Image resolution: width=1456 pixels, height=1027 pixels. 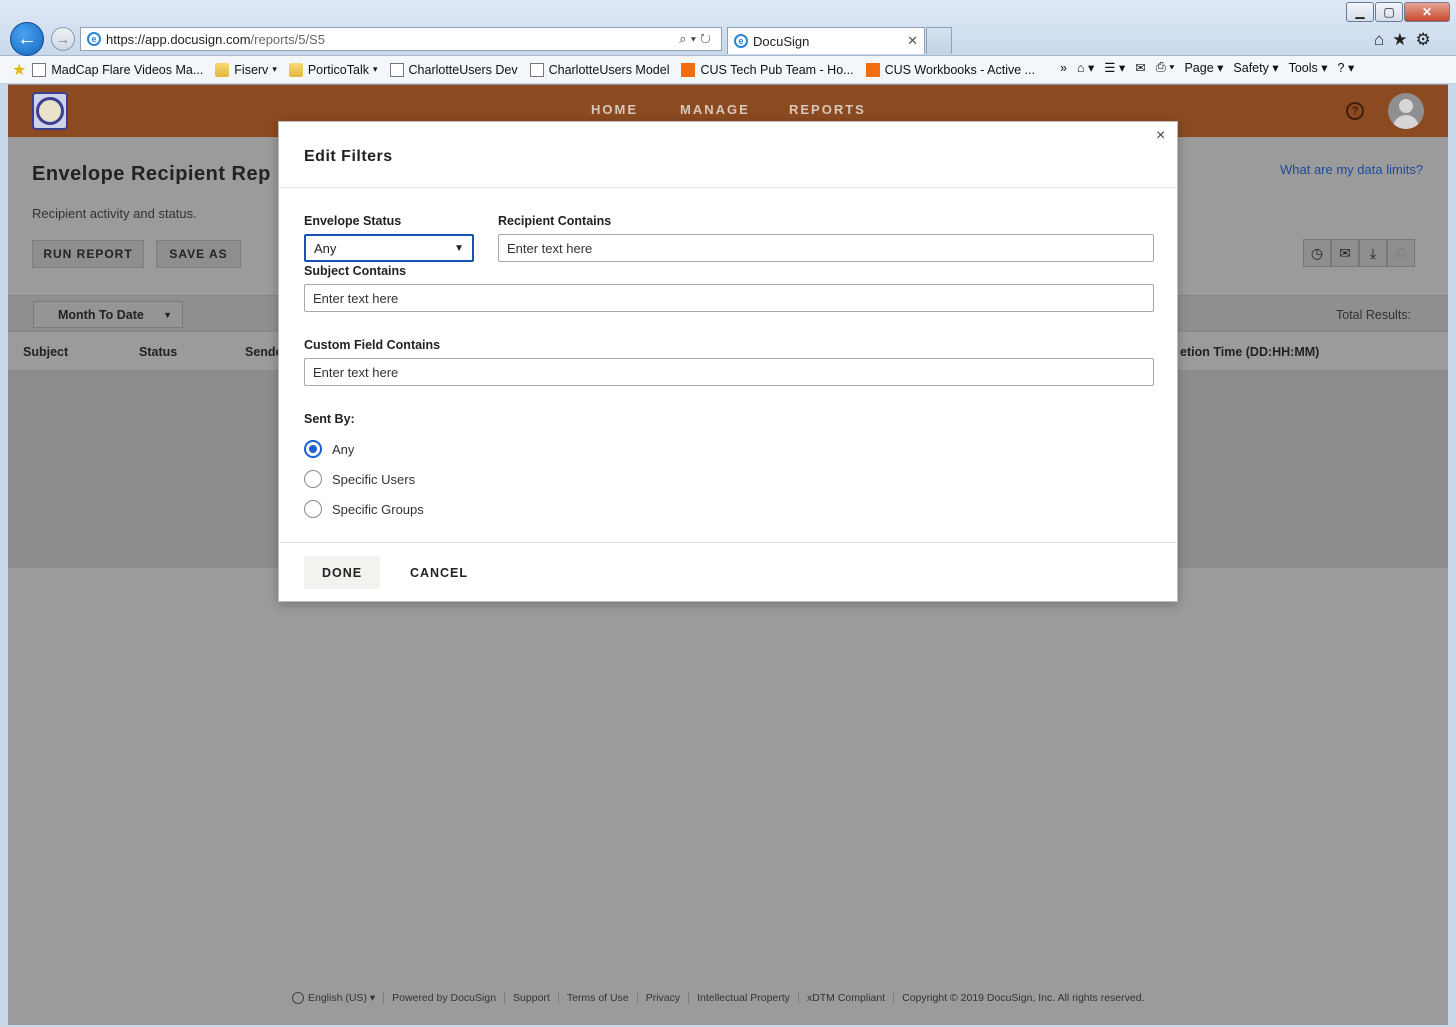 I want to click on safety-menu: Safety ▾, so click(x=1255, y=67).